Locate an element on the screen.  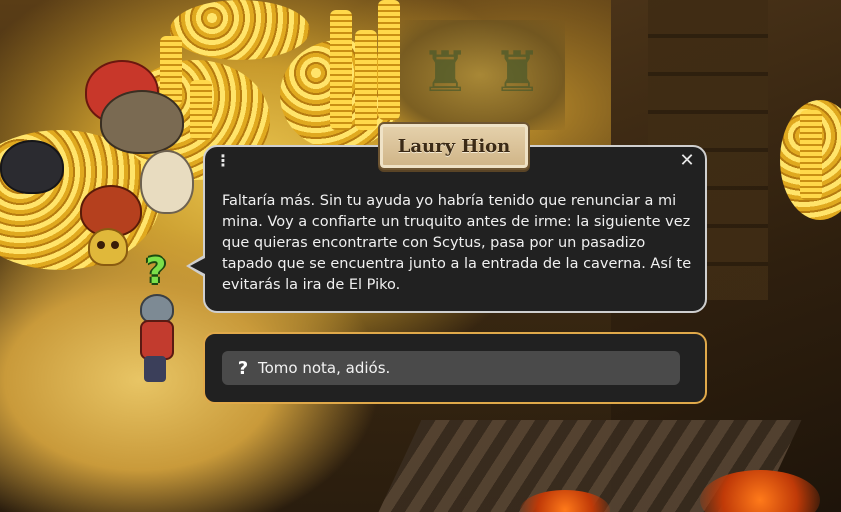
npc-name-plate: Laury Hion is located at coordinates (454, 146).